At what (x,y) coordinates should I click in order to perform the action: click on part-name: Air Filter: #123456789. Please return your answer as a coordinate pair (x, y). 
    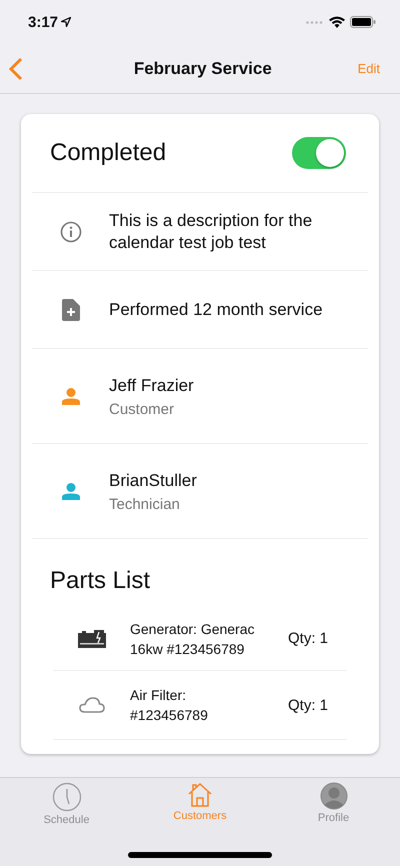
    Looking at the image, I should click on (169, 705).